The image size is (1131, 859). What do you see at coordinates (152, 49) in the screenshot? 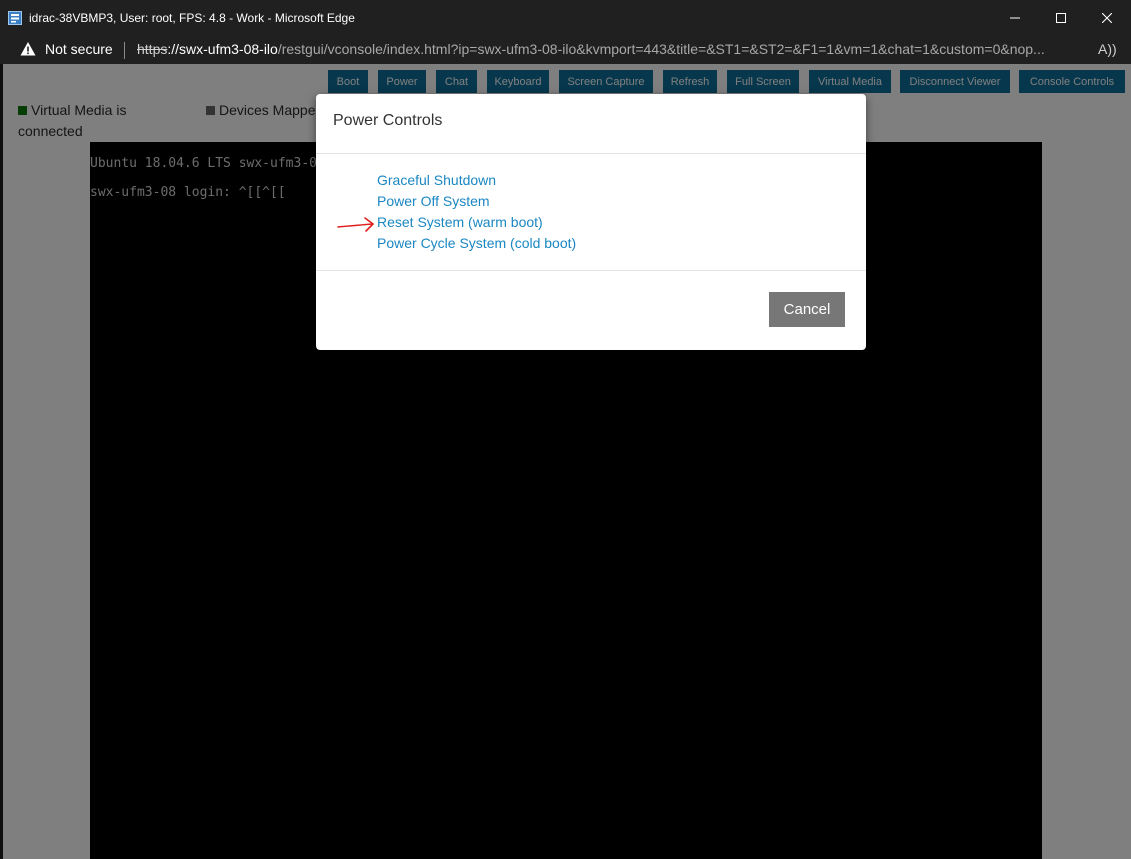
I see `url-protocol: https` at bounding box center [152, 49].